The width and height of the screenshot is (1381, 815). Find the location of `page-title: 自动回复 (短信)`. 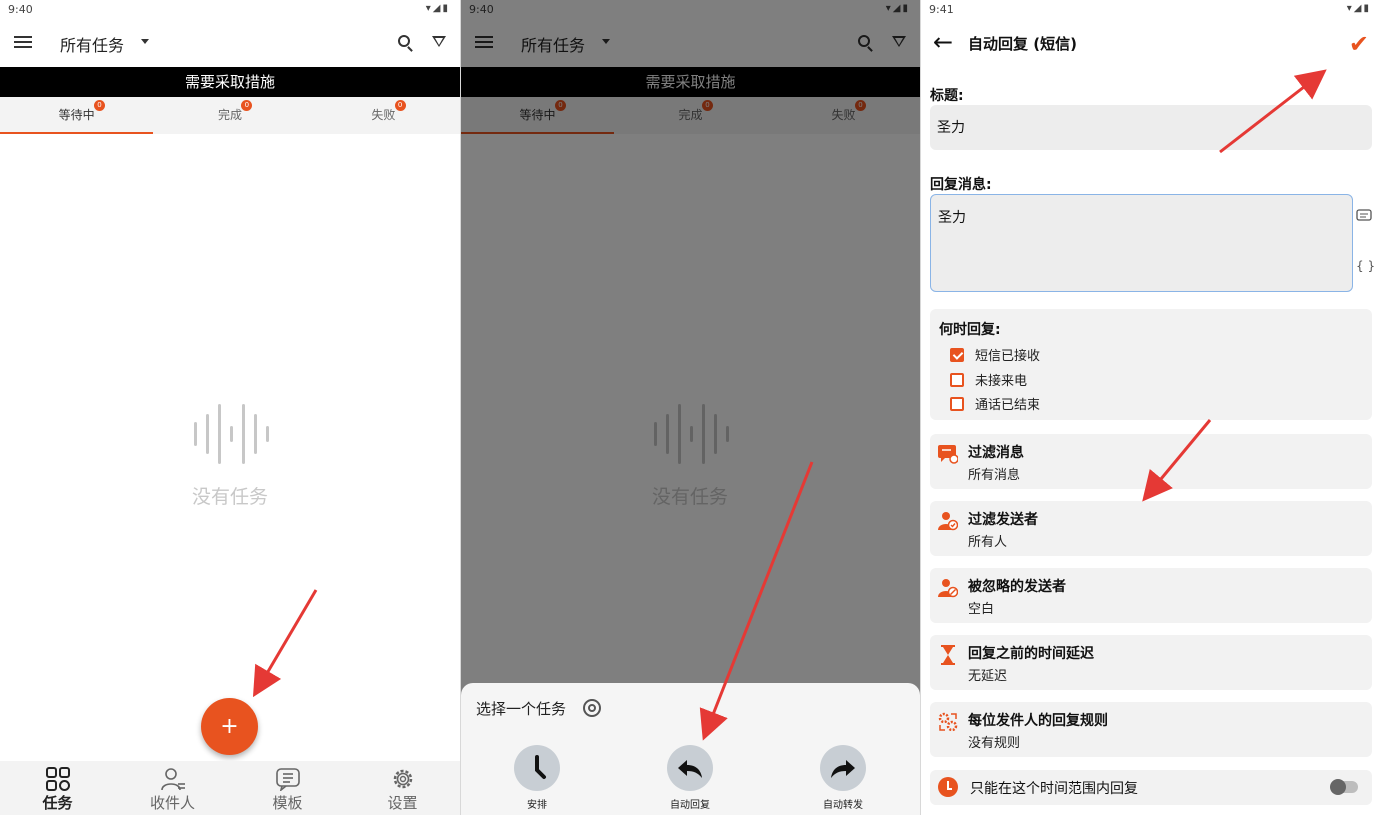

page-title: 自动回复 (短信) is located at coordinates (1022, 44).